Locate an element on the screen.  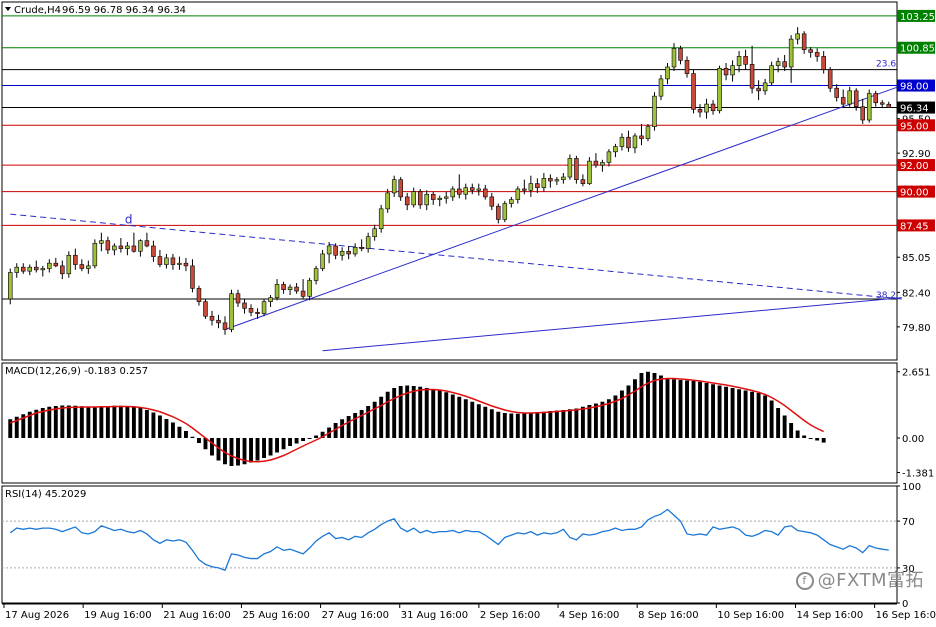
rsi-axis-label: 0 is located at coordinates (905, 604).